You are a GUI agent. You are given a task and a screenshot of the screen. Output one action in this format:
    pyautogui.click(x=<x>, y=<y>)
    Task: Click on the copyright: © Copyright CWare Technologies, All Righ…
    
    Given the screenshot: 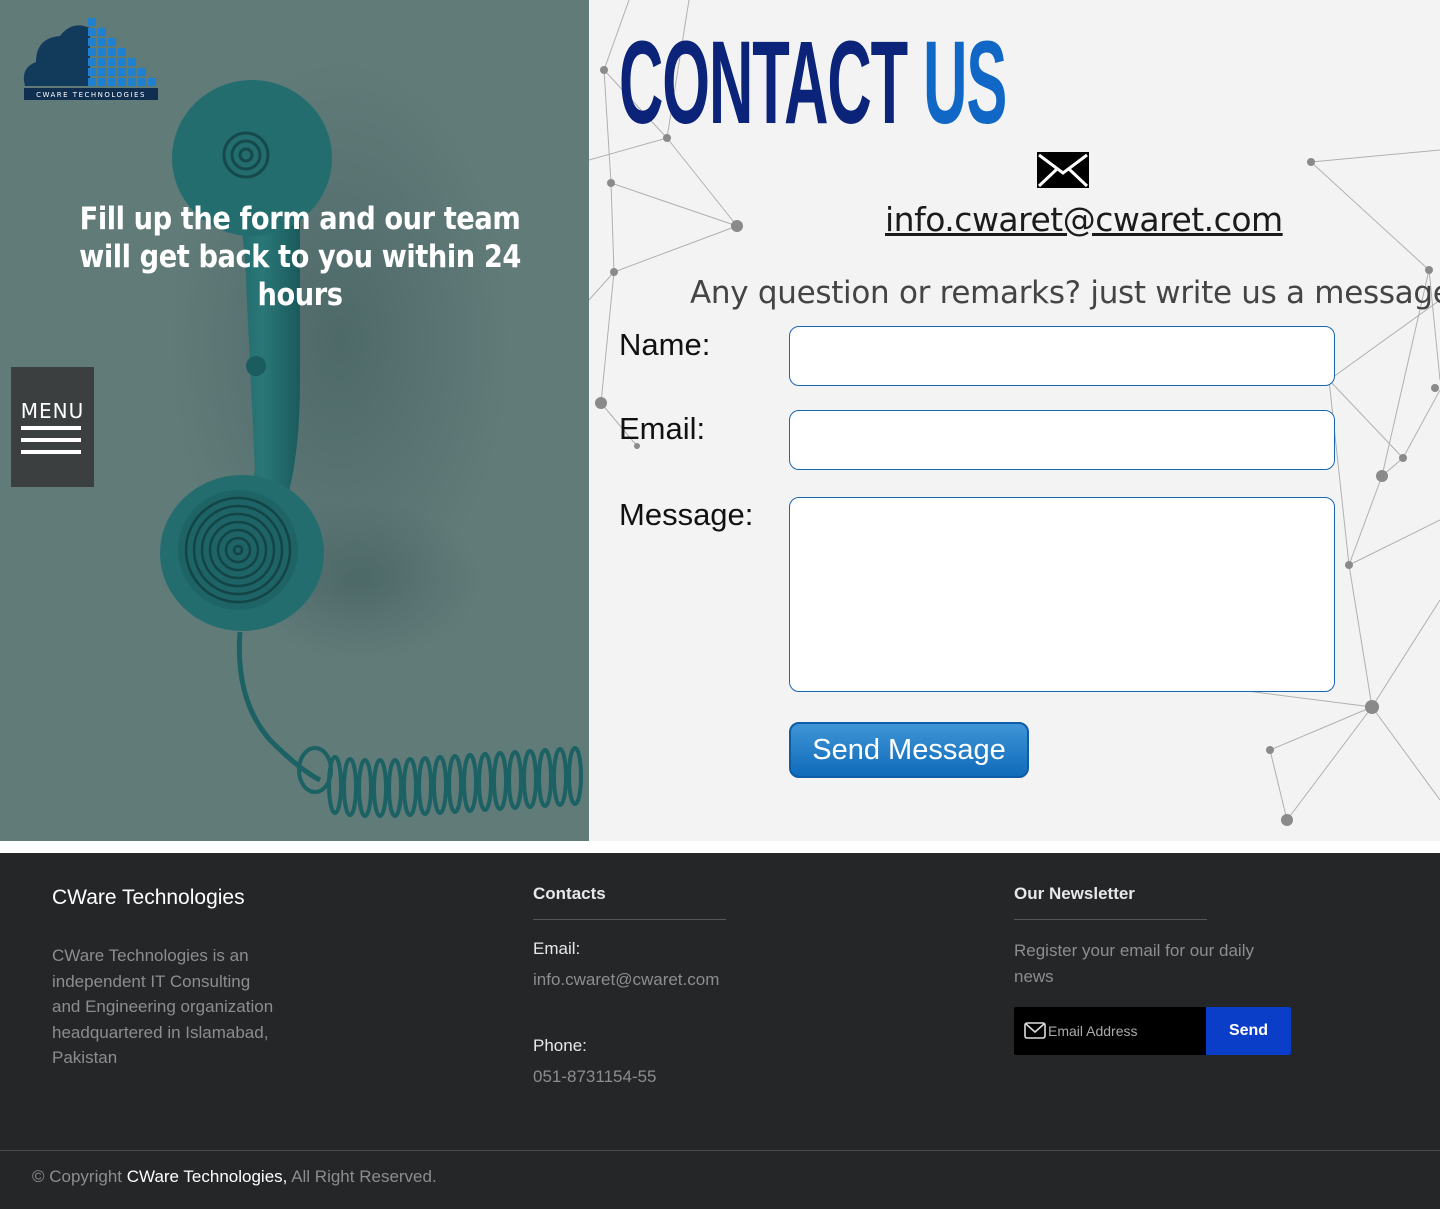 What is the action you would take?
    pyautogui.click(x=234, y=1177)
    